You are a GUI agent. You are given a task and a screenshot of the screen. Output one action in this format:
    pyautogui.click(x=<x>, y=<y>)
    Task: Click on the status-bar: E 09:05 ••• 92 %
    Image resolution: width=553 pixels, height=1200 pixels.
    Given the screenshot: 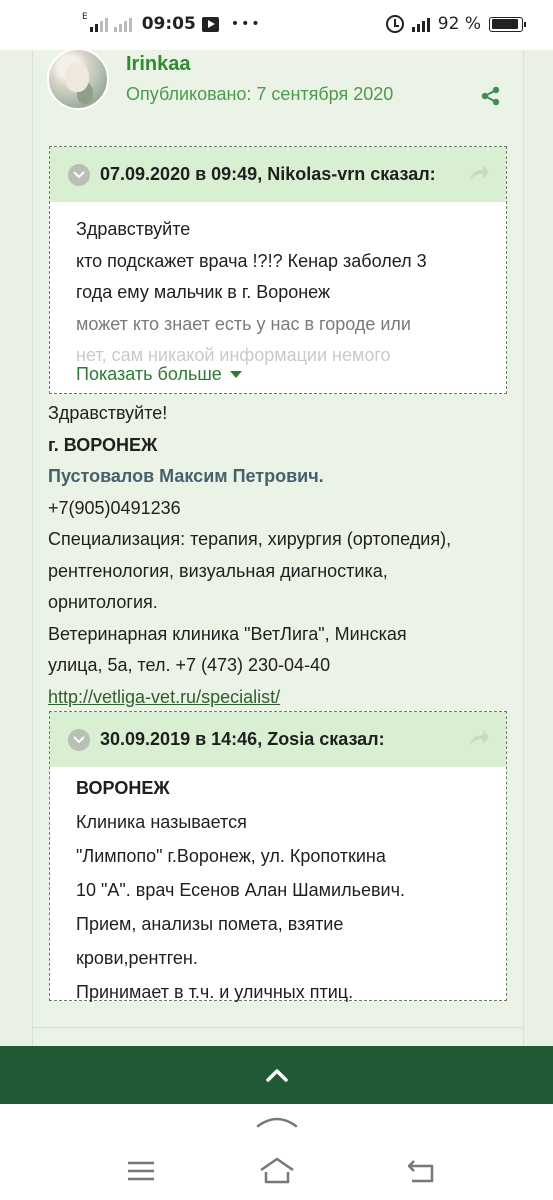 What is the action you would take?
    pyautogui.click(x=276, y=25)
    